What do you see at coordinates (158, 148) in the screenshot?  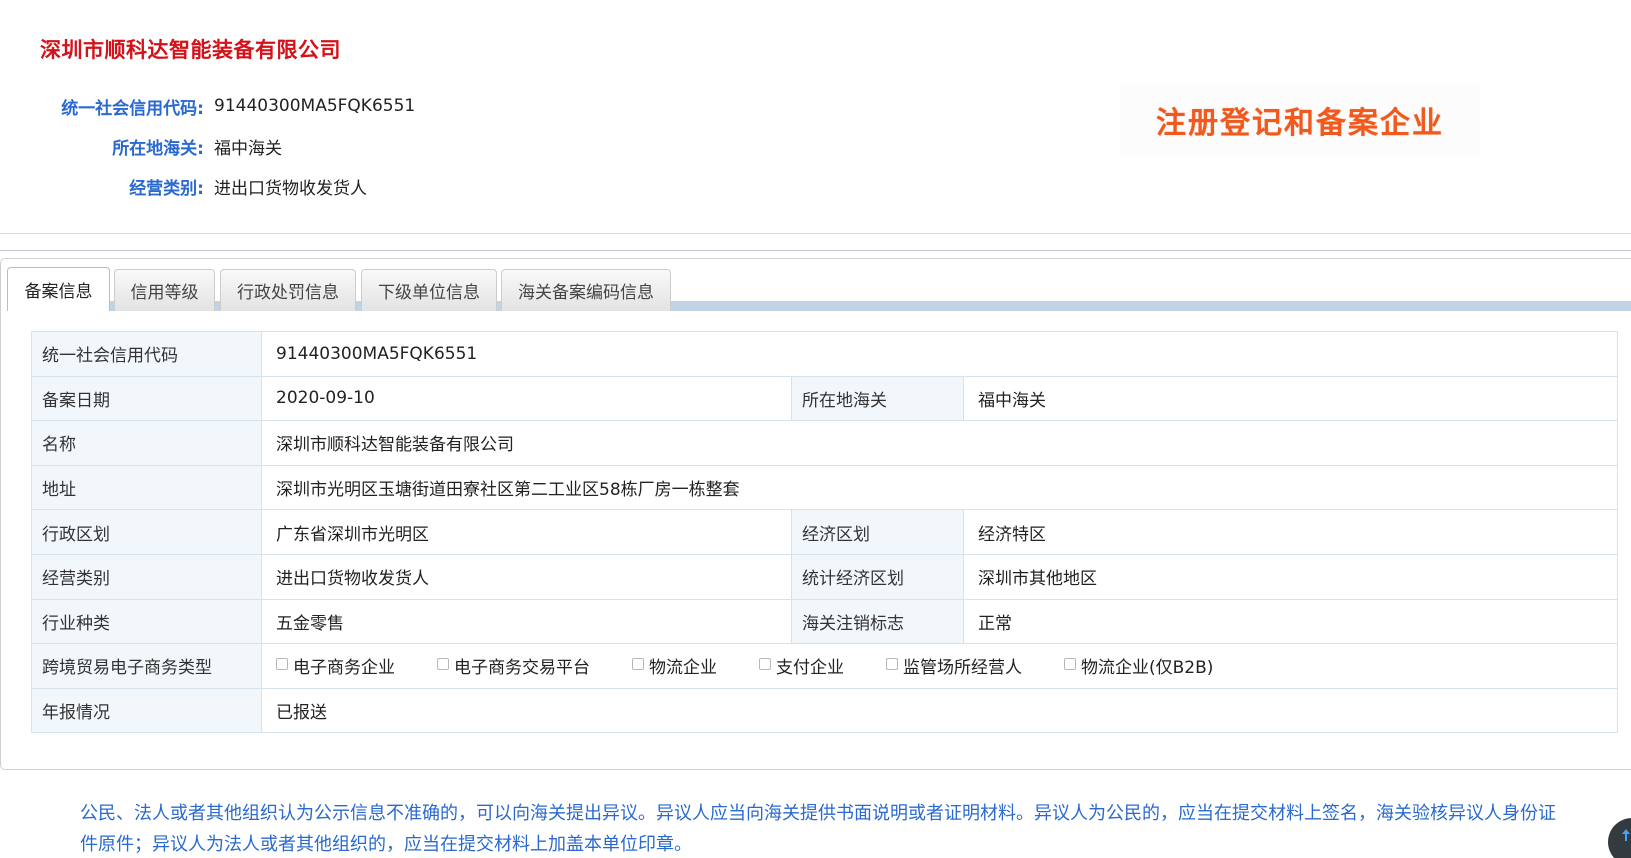 I see `header-customs-label: 所在地海关:` at bounding box center [158, 148].